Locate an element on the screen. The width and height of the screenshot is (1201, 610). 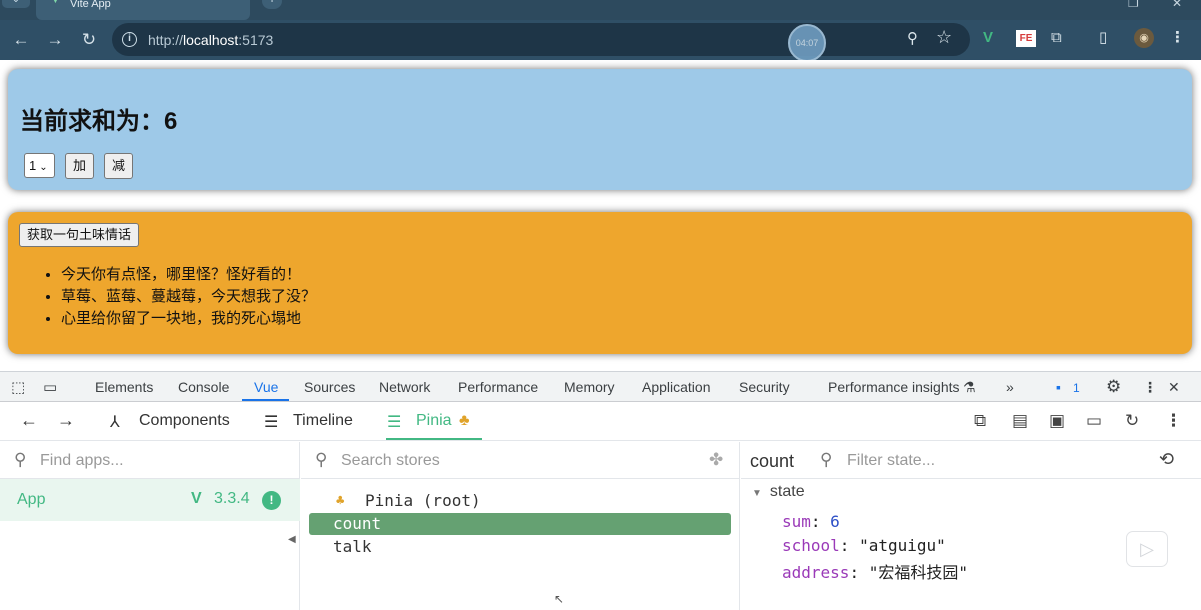
mouse-cursor-icon: ↖ is located at coordinates (559, 599).